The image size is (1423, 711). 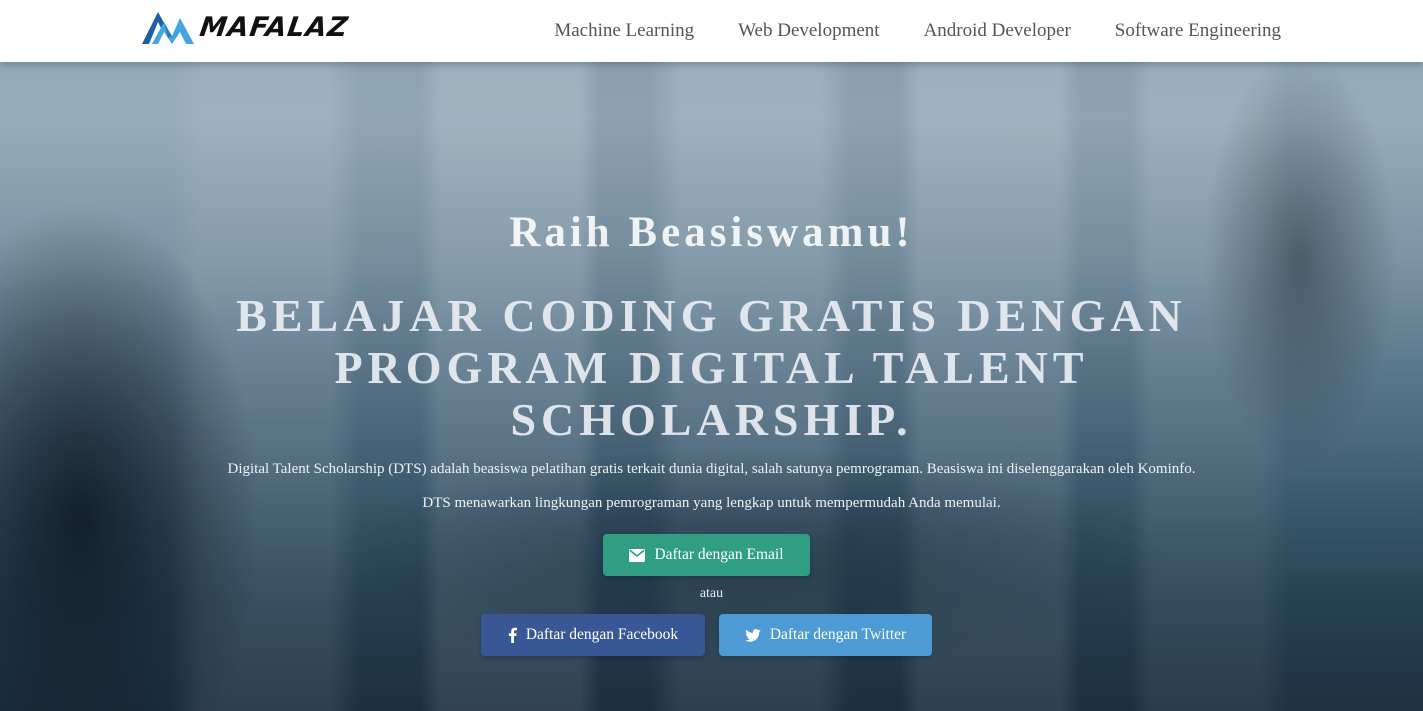 I want to click on headline-line: PROGRAM DIGITAL TALENT, so click(x=711, y=367).